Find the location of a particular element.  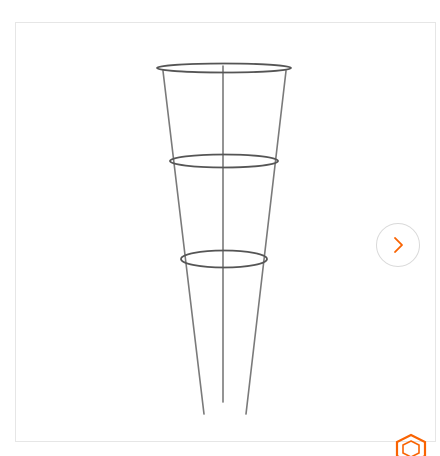

cage-leg-left is located at coordinates (183, 242).